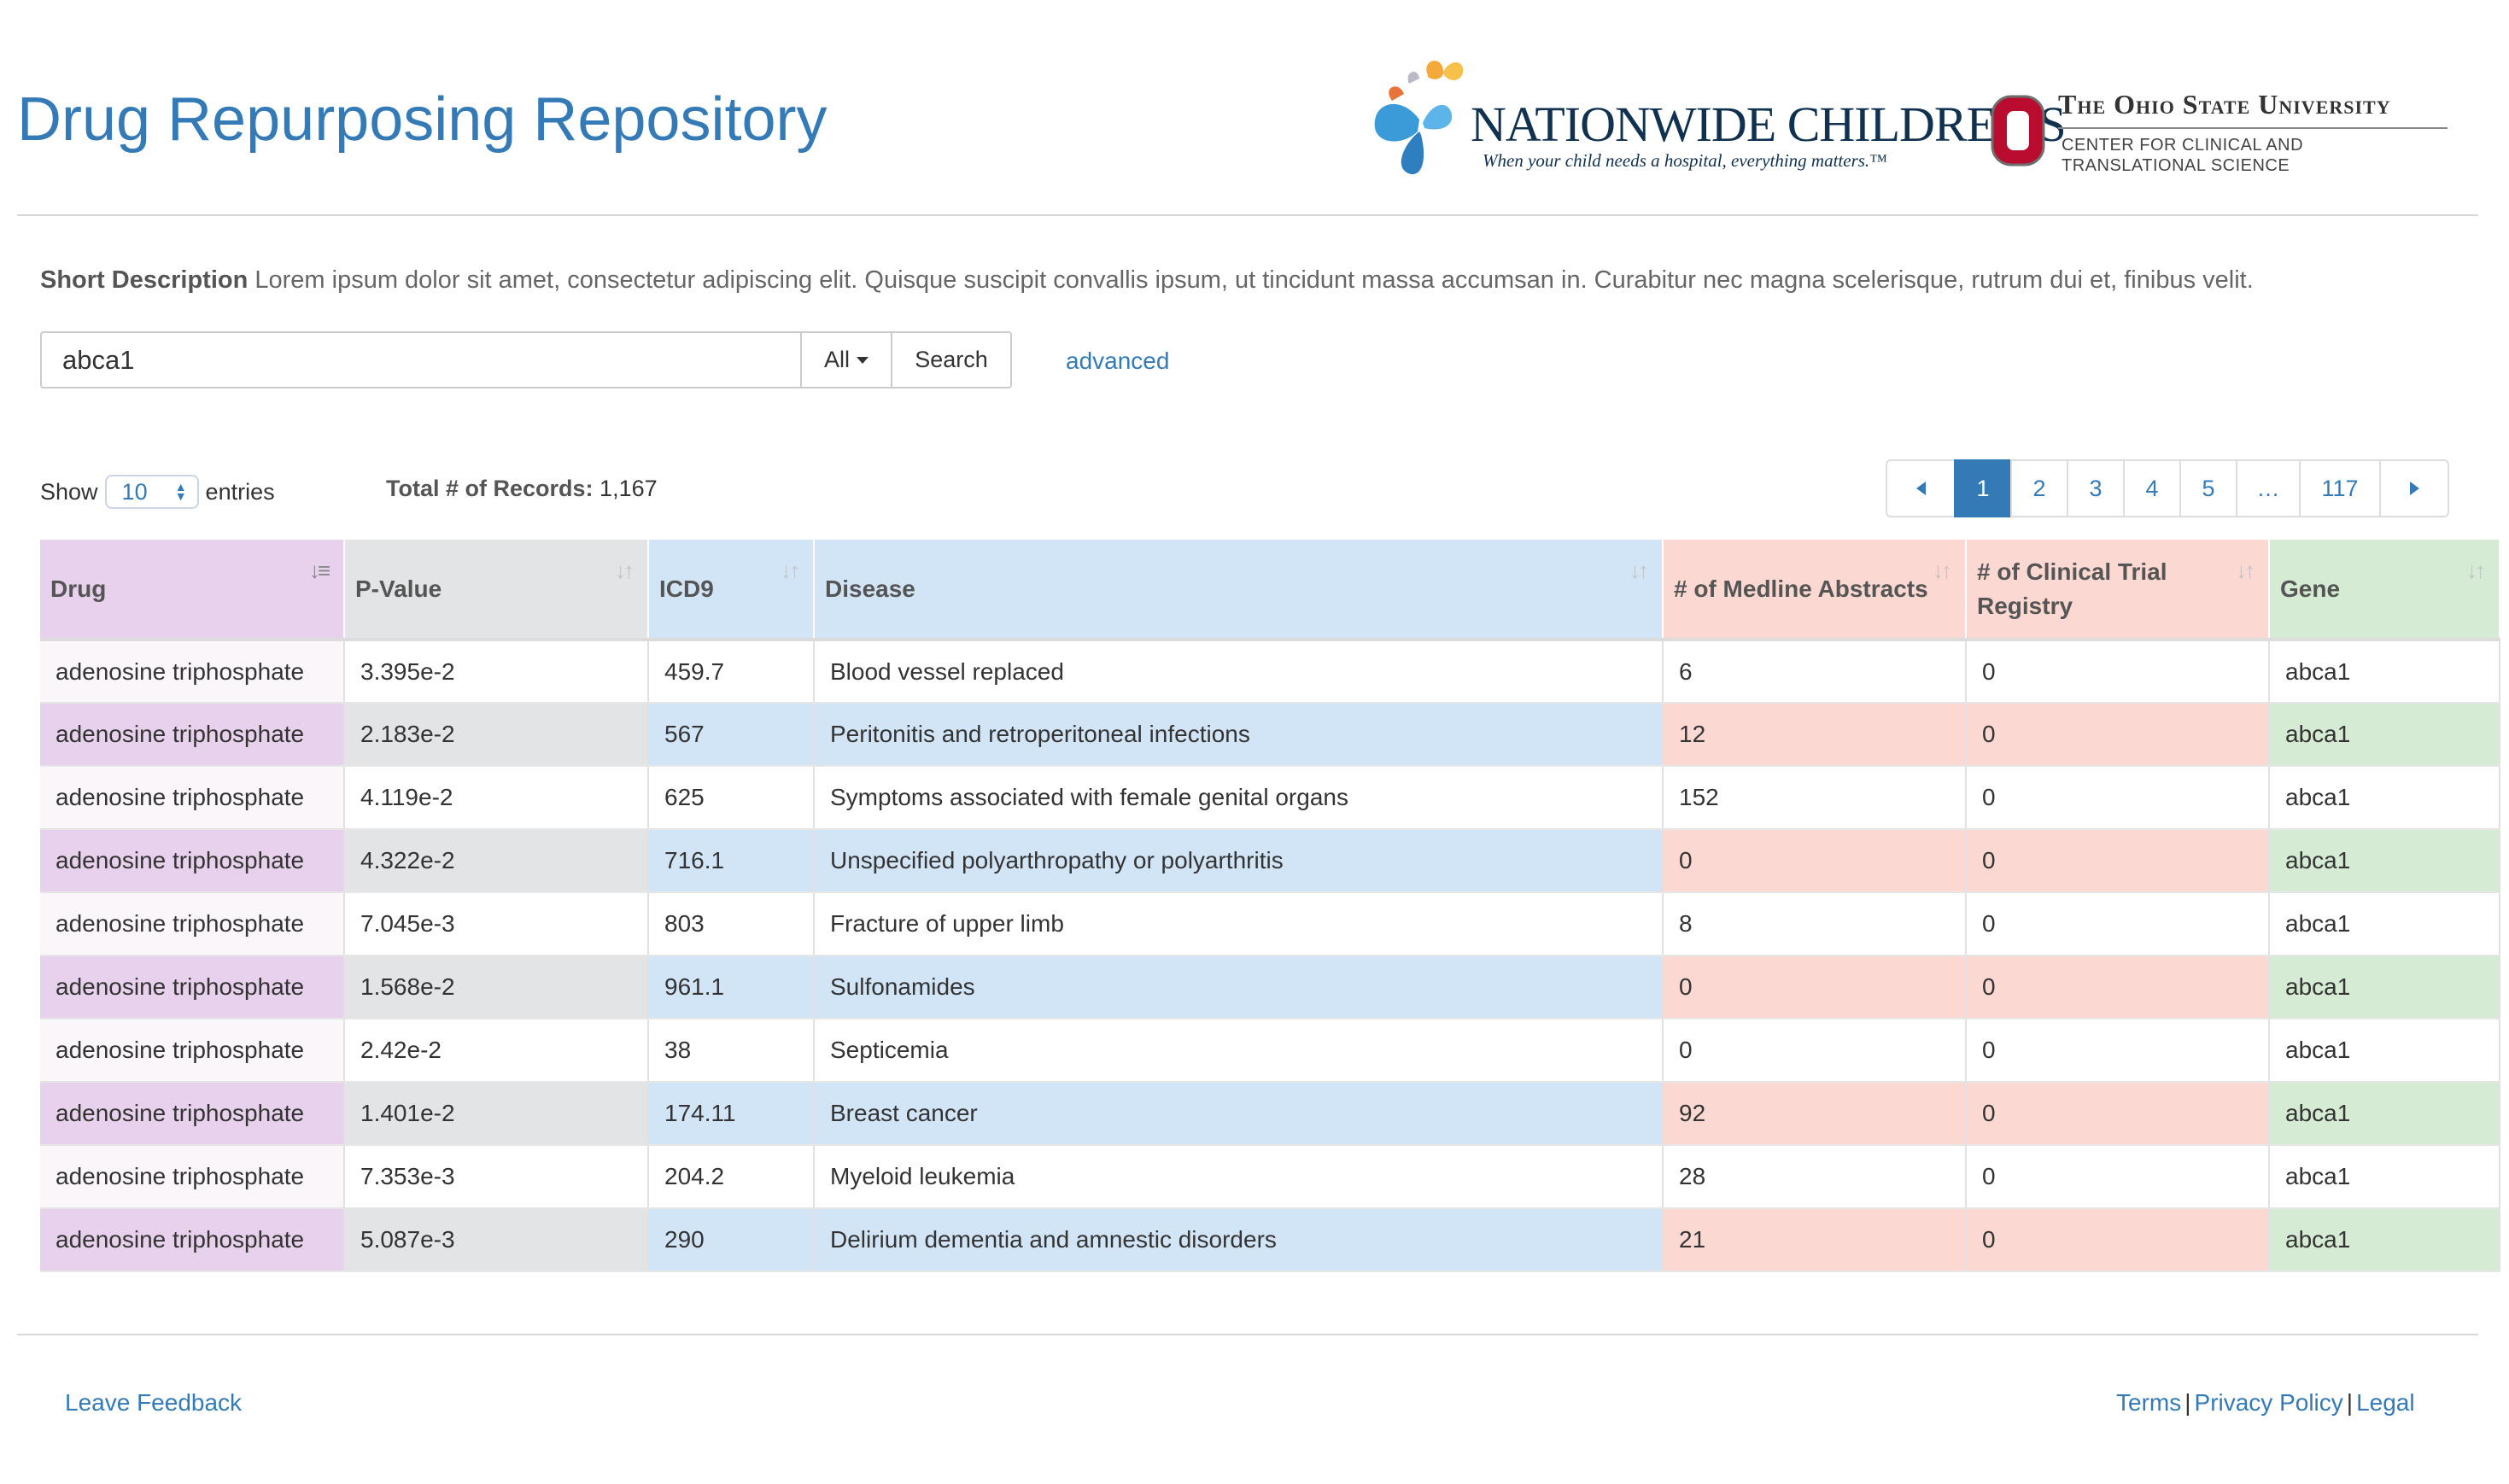  Describe the element at coordinates (1983, 488) in the screenshot. I see `page-1-button: 1` at that location.